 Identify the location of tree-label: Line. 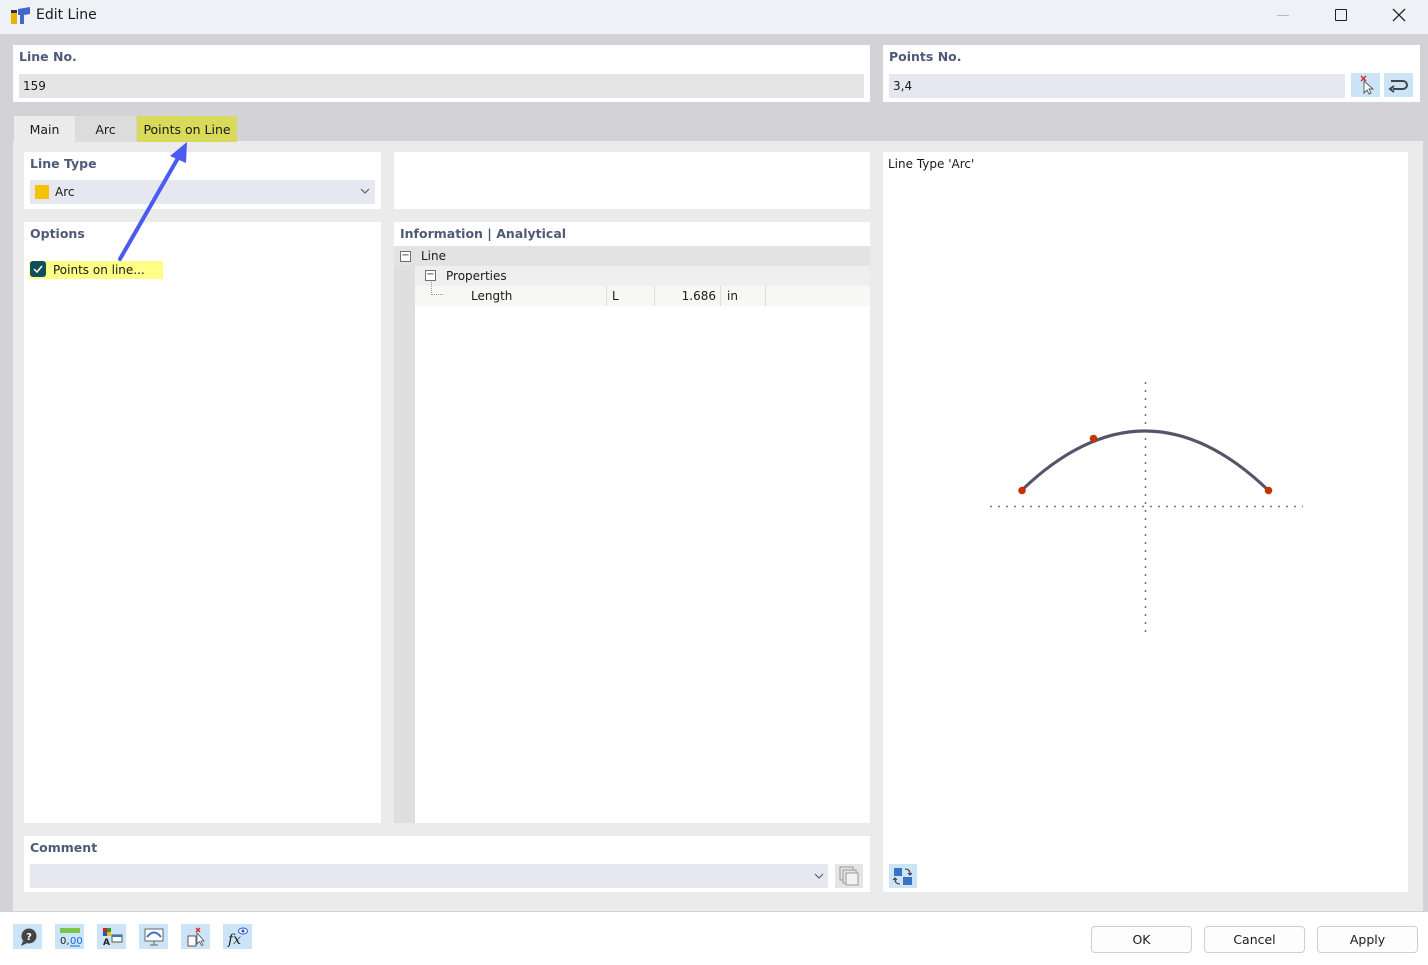
(434, 256).